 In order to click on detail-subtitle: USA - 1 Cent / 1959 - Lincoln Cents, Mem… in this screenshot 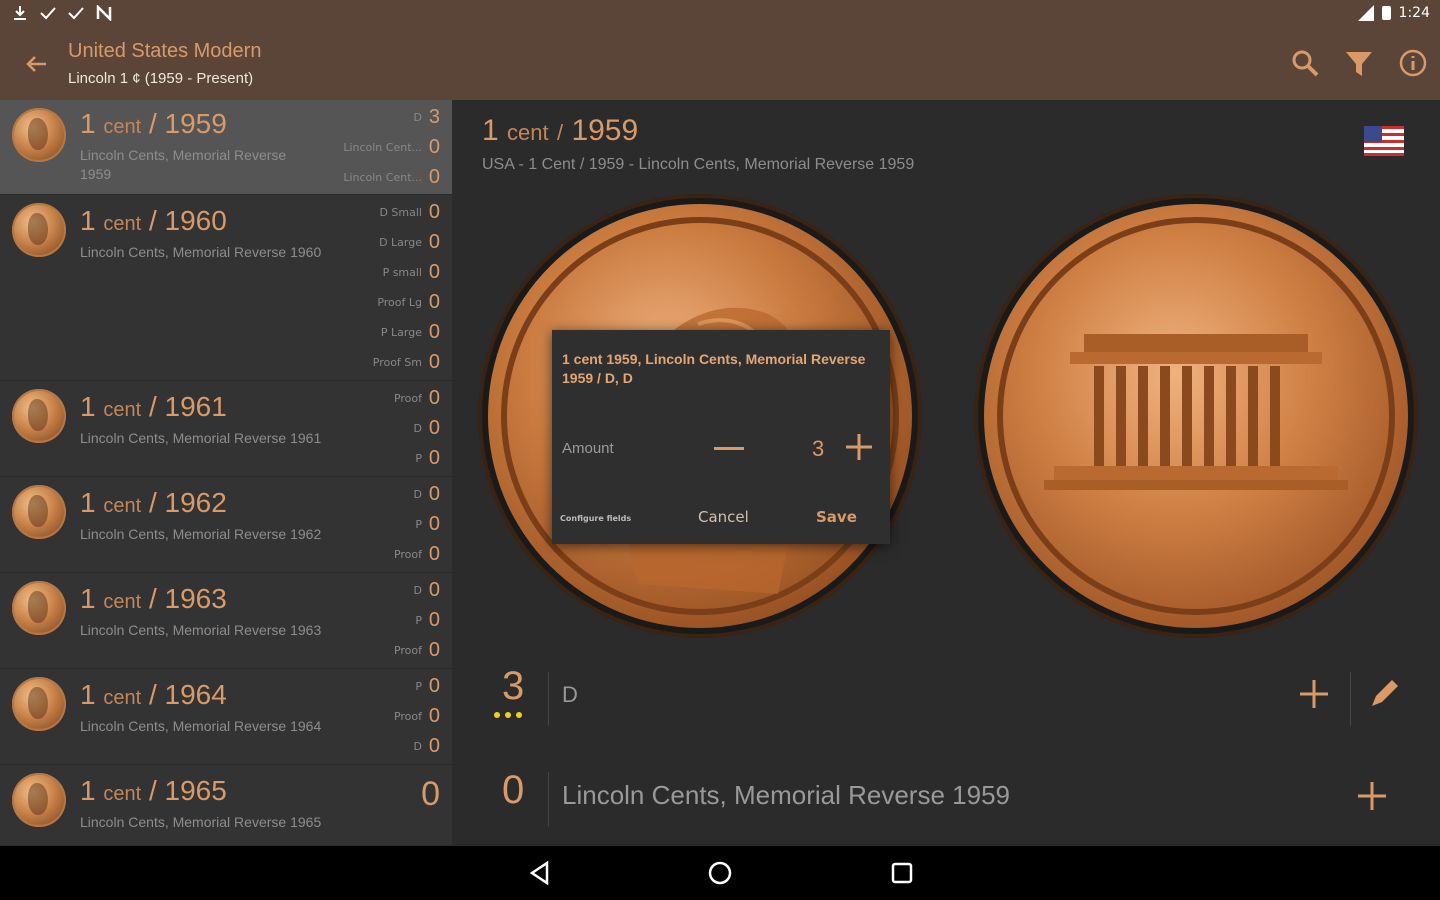, I will do `click(698, 164)`.